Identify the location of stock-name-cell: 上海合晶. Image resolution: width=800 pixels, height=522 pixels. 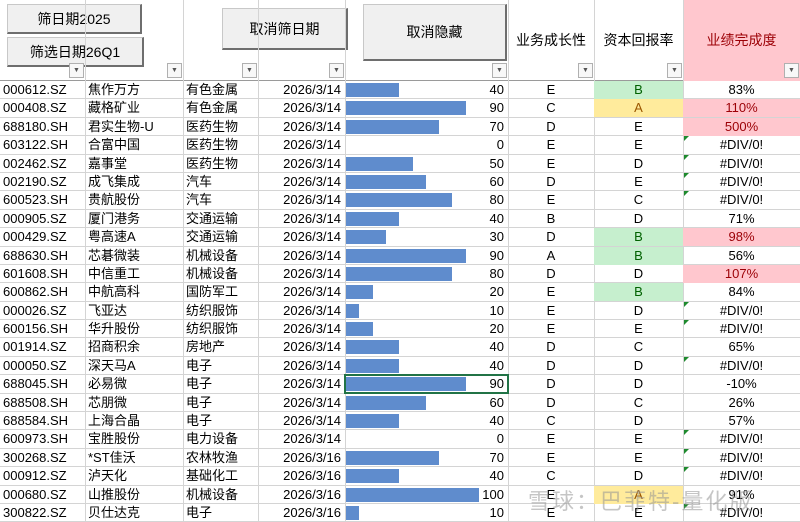
(134, 421).